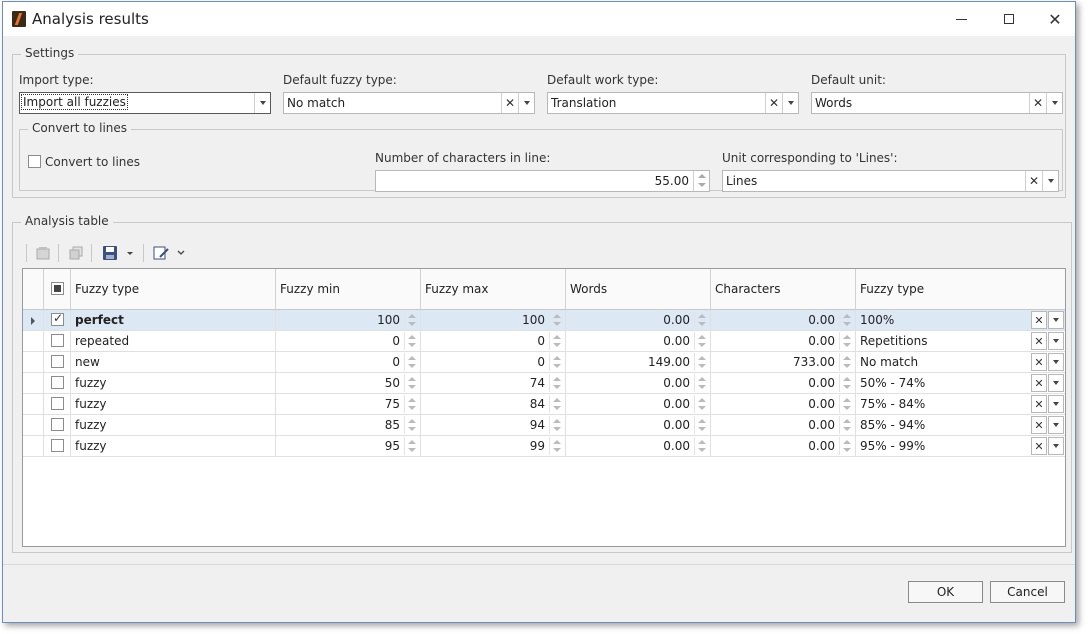 This screenshot has width=1091, height=634. I want to click on cell-type: 75% - 84% ✕, so click(960, 404).